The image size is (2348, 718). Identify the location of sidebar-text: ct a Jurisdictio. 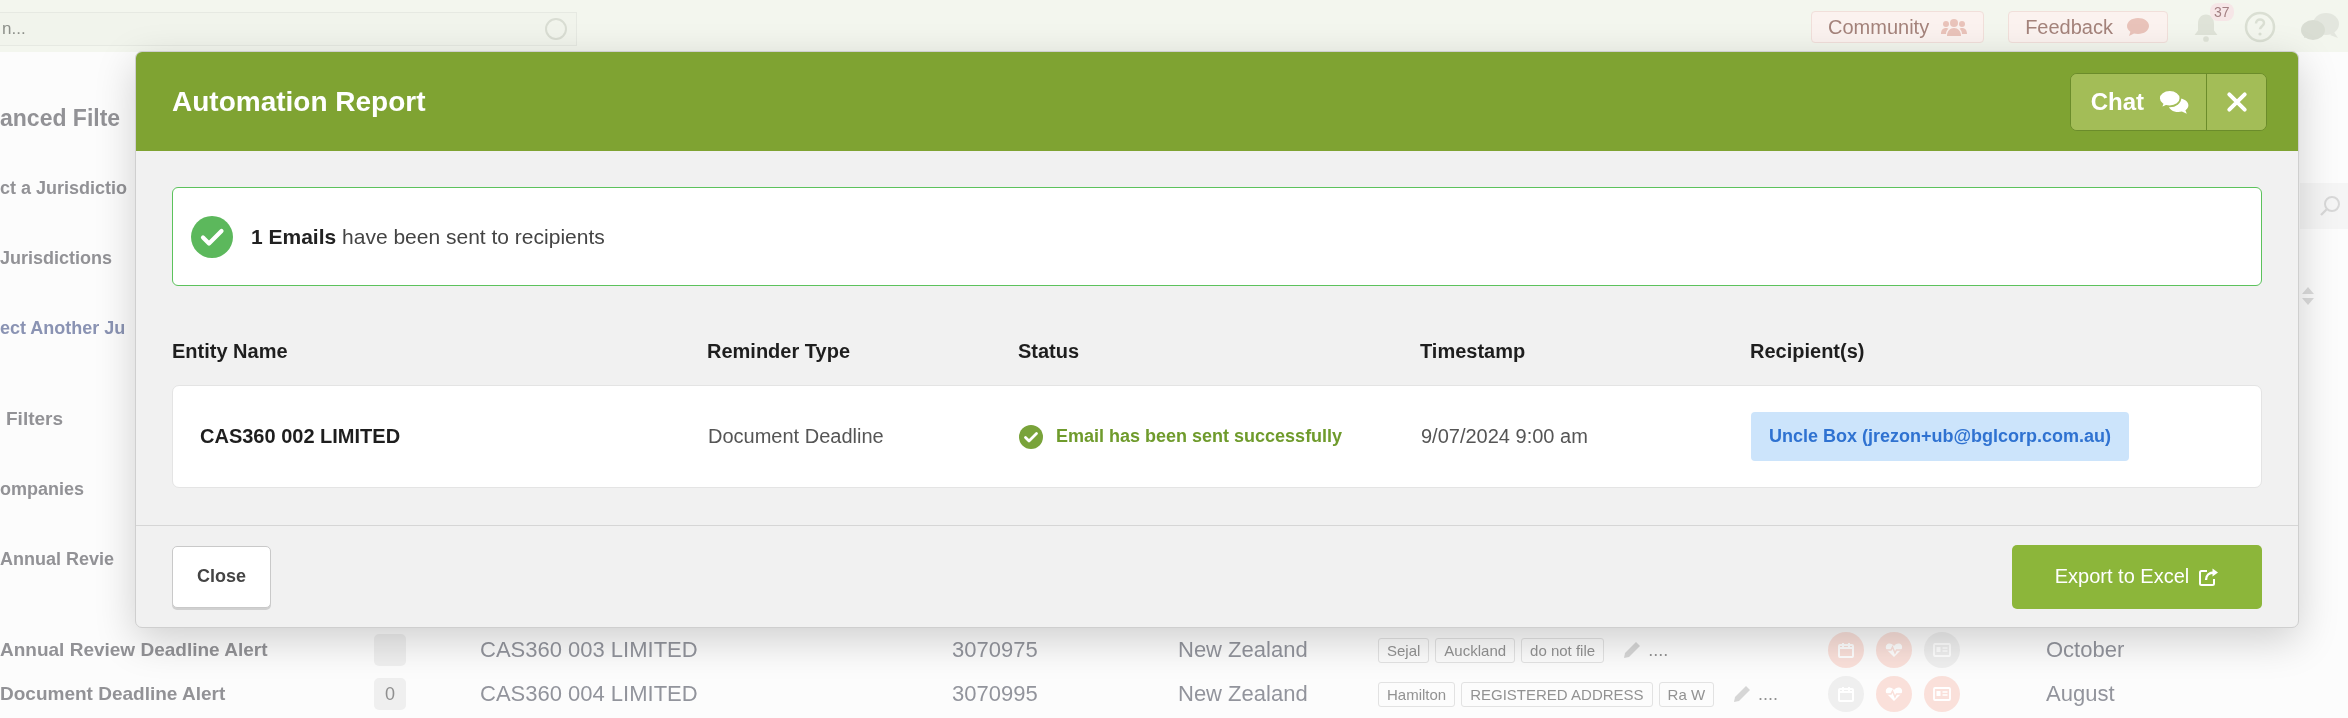
(64, 188).